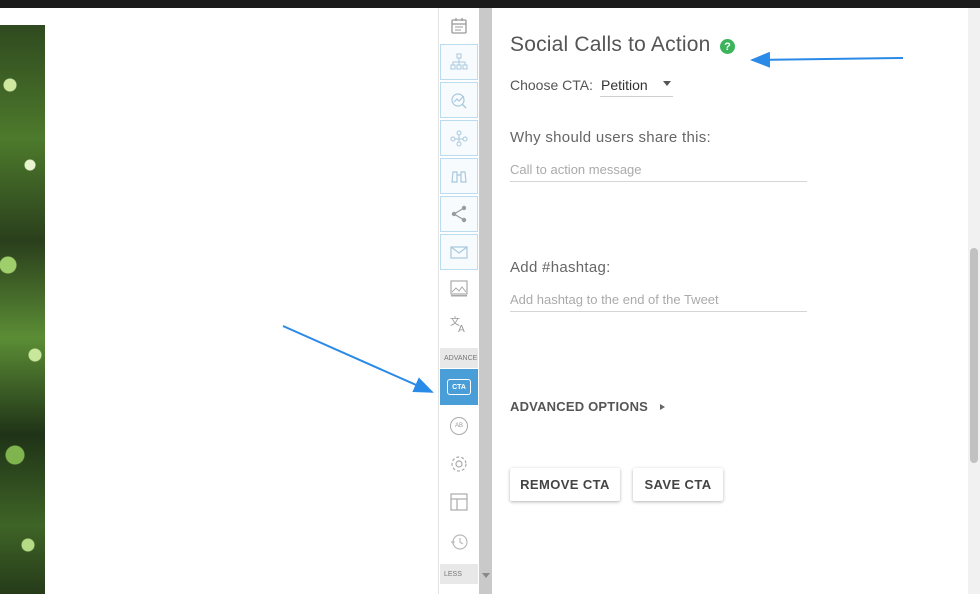 This screenshot has width=980, height=594. I want to click on advanced-options-toggle: ADVANCED OPTIONS, so click(588, 406).